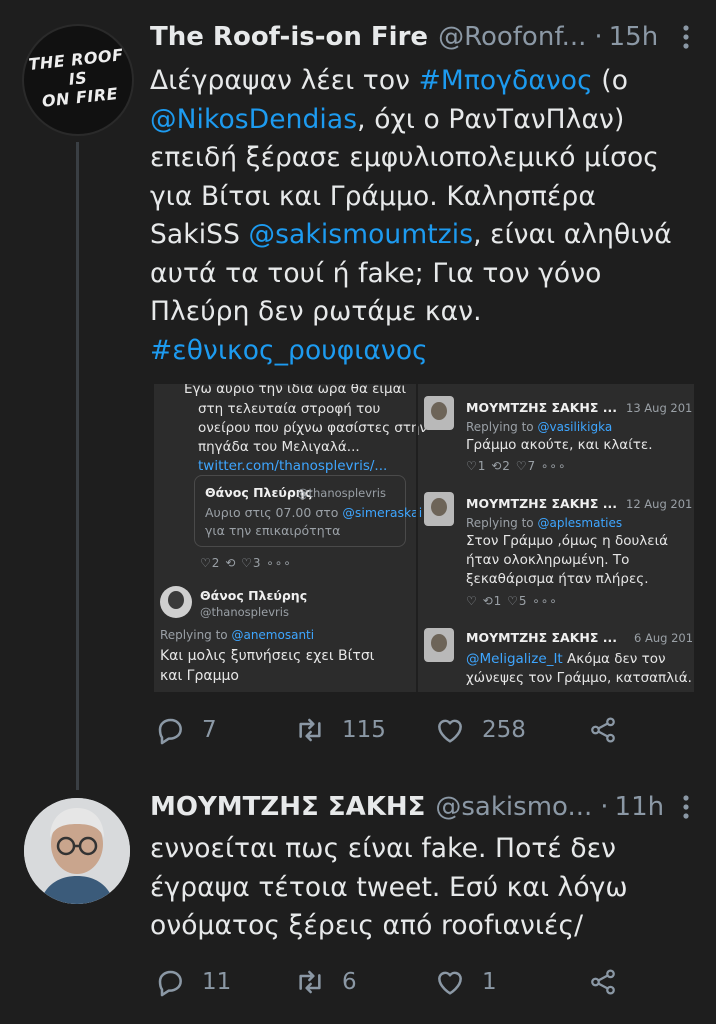 This screenshot has height=1024, width=716. What do you see at coordinates (77, 466) in the screenshot?
I see `thread-connector-line` at bounding box center [77, 466].